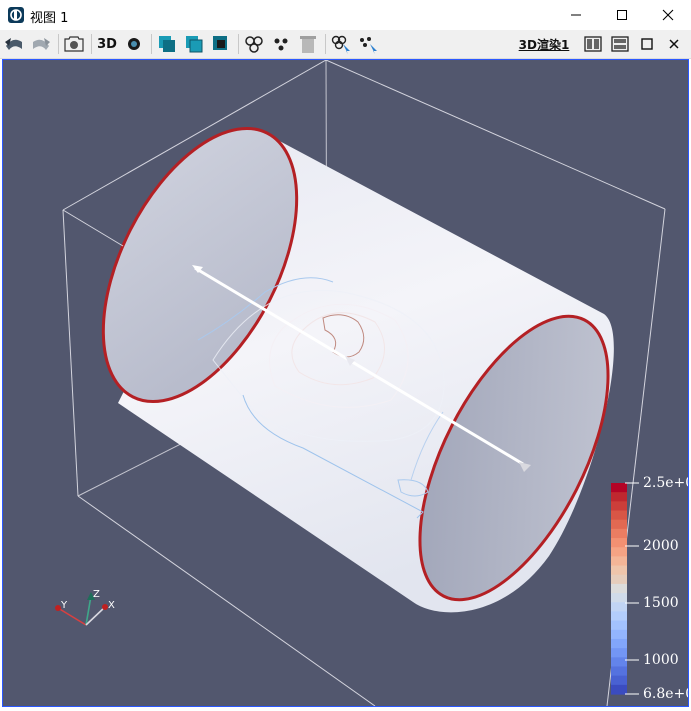  I want to click on interactive-select-points-button, so click(368, 44).